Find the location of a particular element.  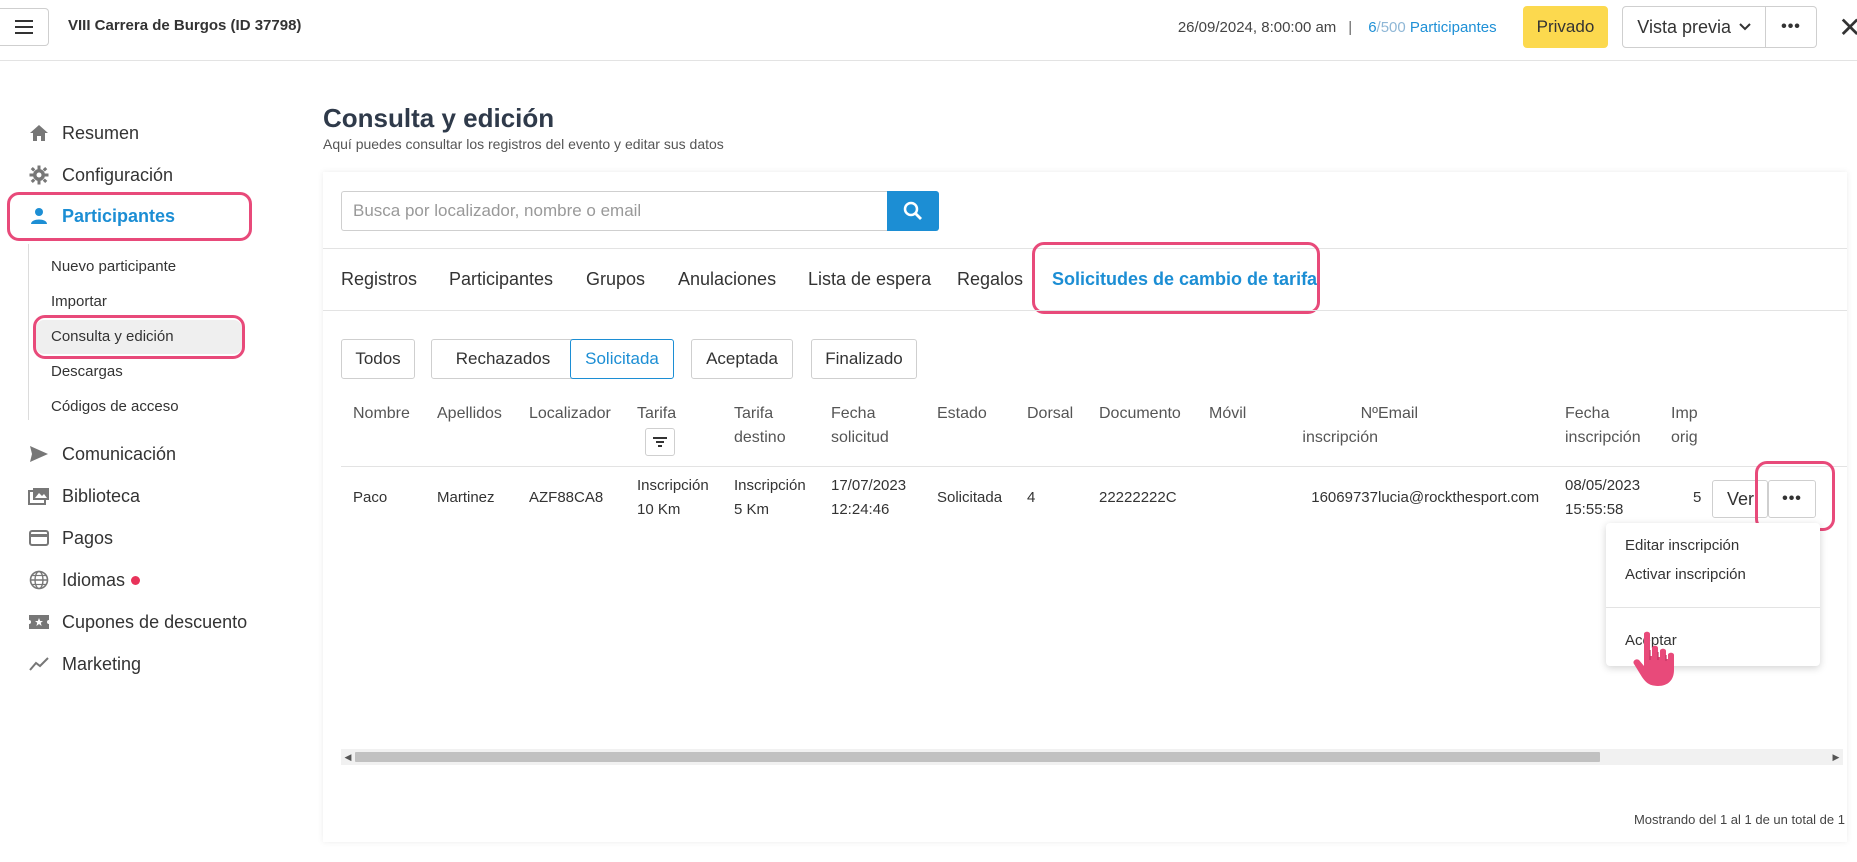

cell-estado: Solicitada is located at coordinates (970, 497).